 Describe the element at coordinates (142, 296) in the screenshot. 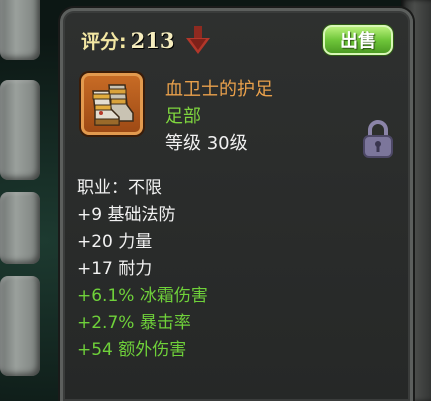

I see `bonus-stat-line: +6.1% 冰霜伤害` at that location.